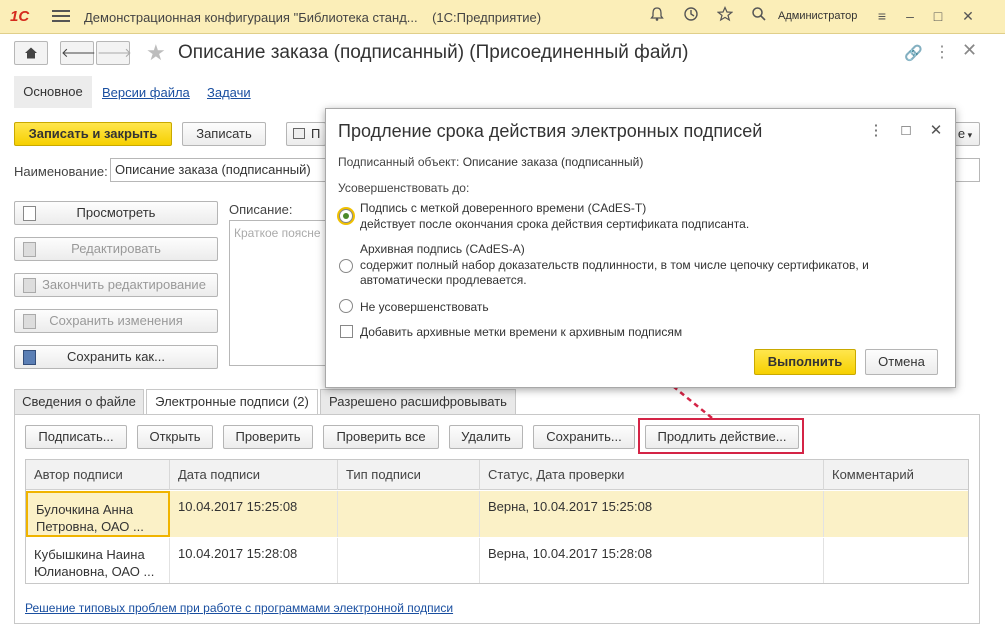  Describe the element at coordinates (232, 403) in the screenshot. I see `tab-signatures: Электронные подписи (2)` at that location.